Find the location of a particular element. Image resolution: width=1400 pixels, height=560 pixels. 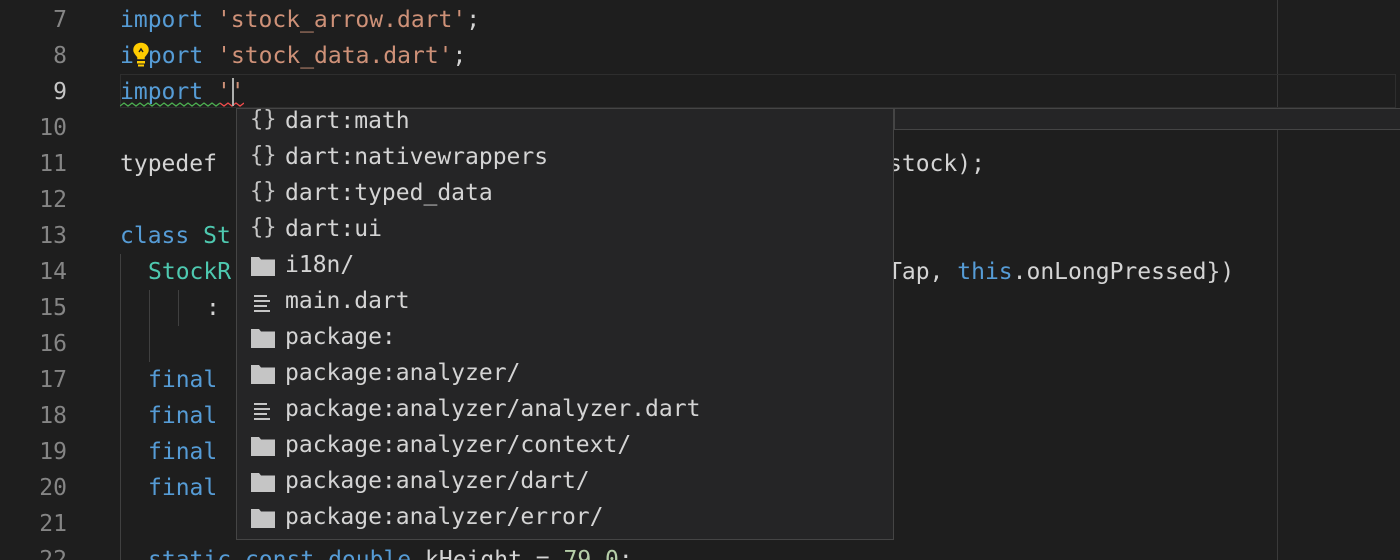

suggestion-item: package:analyzer/analyzer.dart is located at coordinates (565, 409).